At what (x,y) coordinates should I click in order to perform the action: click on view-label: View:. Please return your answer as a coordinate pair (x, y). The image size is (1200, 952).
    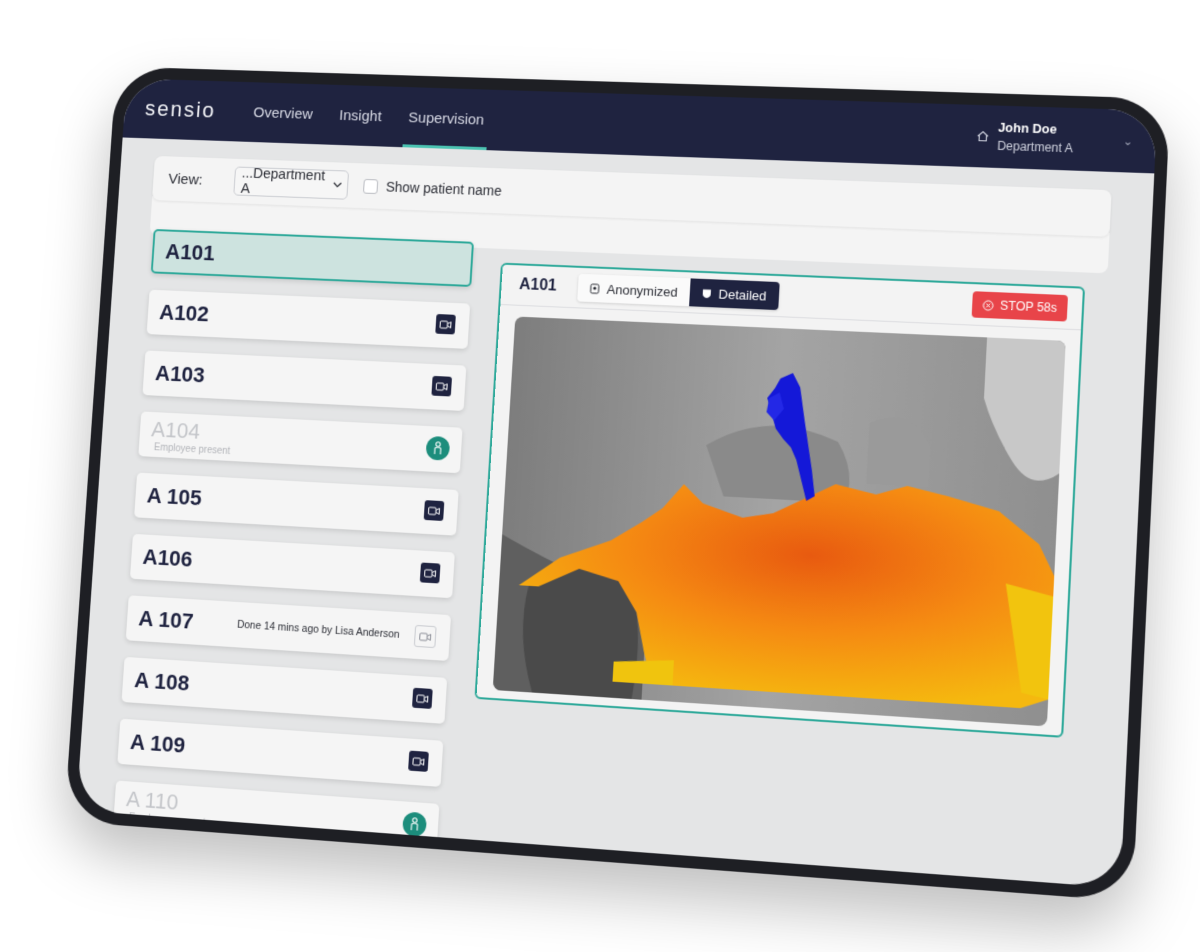
    Looking at the image, I should click on (185, 179).